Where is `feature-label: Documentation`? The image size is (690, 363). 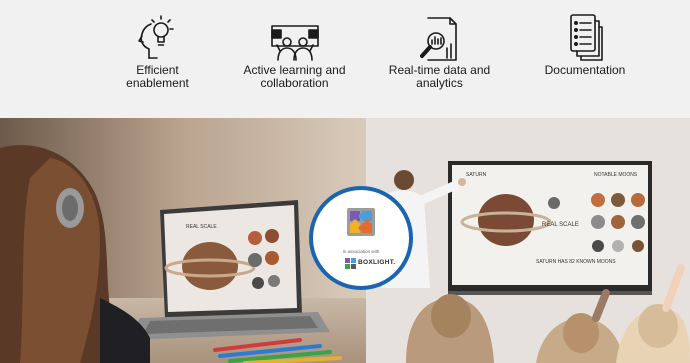
feature-label: Documentation is located at coordinates (585, 70).